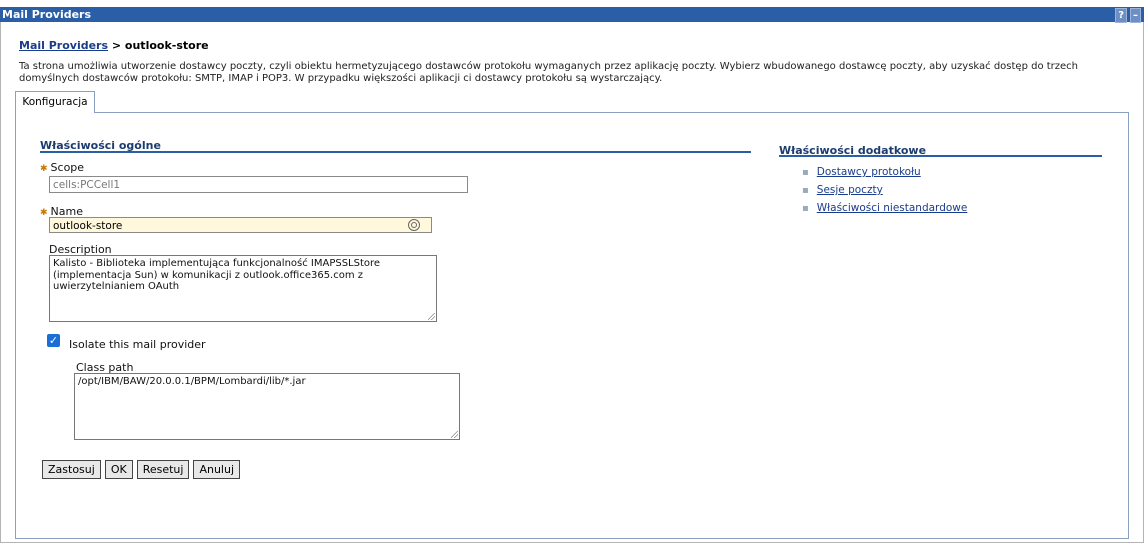 Image resolution: width=1144 pixels, height=543 pixels. I want to click on titlebar-buttons: ? –, so click(1128, 15).